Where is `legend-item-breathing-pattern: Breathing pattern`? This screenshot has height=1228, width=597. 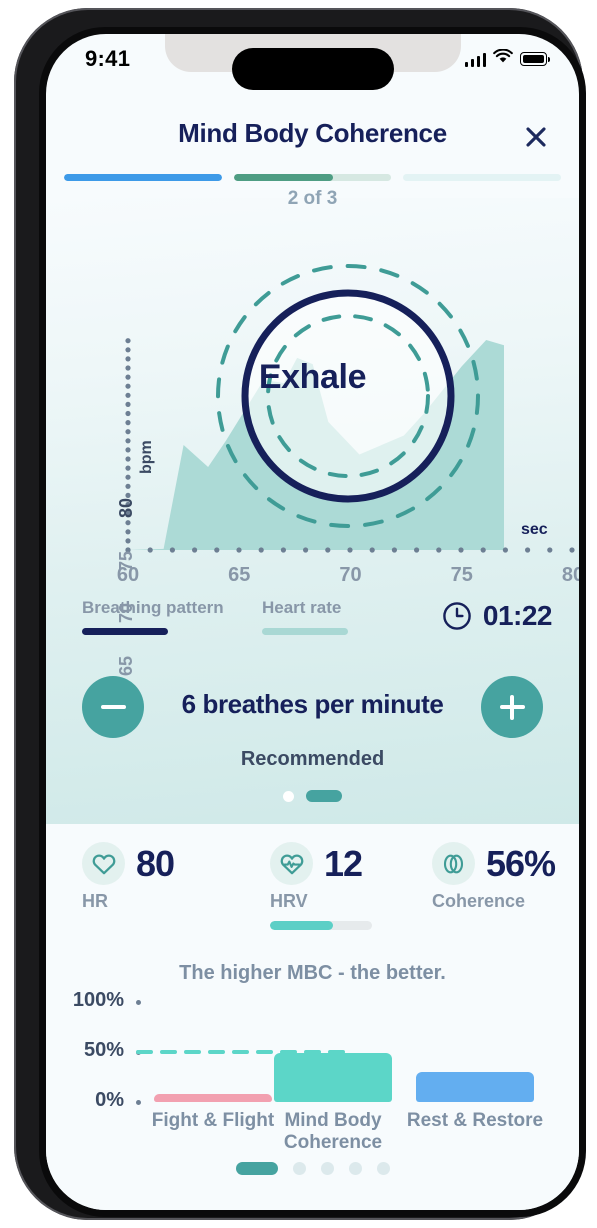 legend-item-breathing-pattern: Breathing pattern is located at coordinates (153, 616).